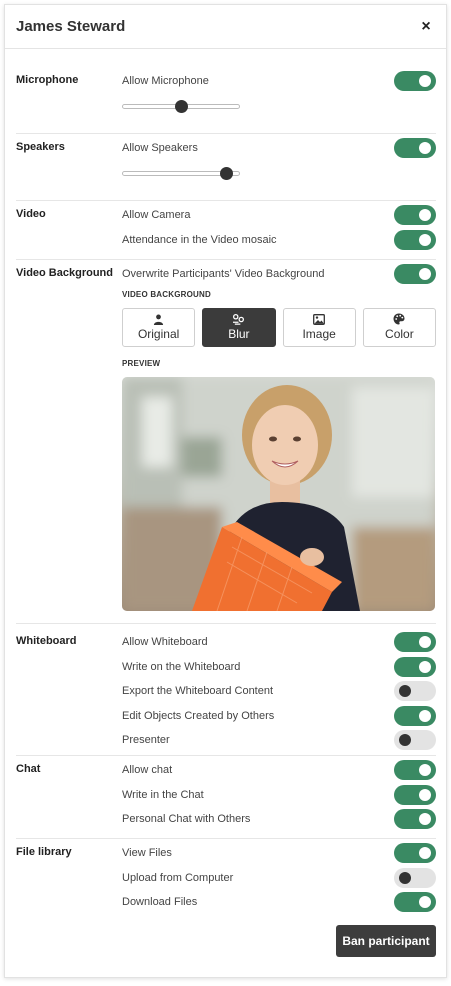 The width and height of the screenshot is (451, 986). What do you see at coordinates (415, 274) in the screenshot?
I see `overwrite-background-toggle` at bounding box center [415, 274].